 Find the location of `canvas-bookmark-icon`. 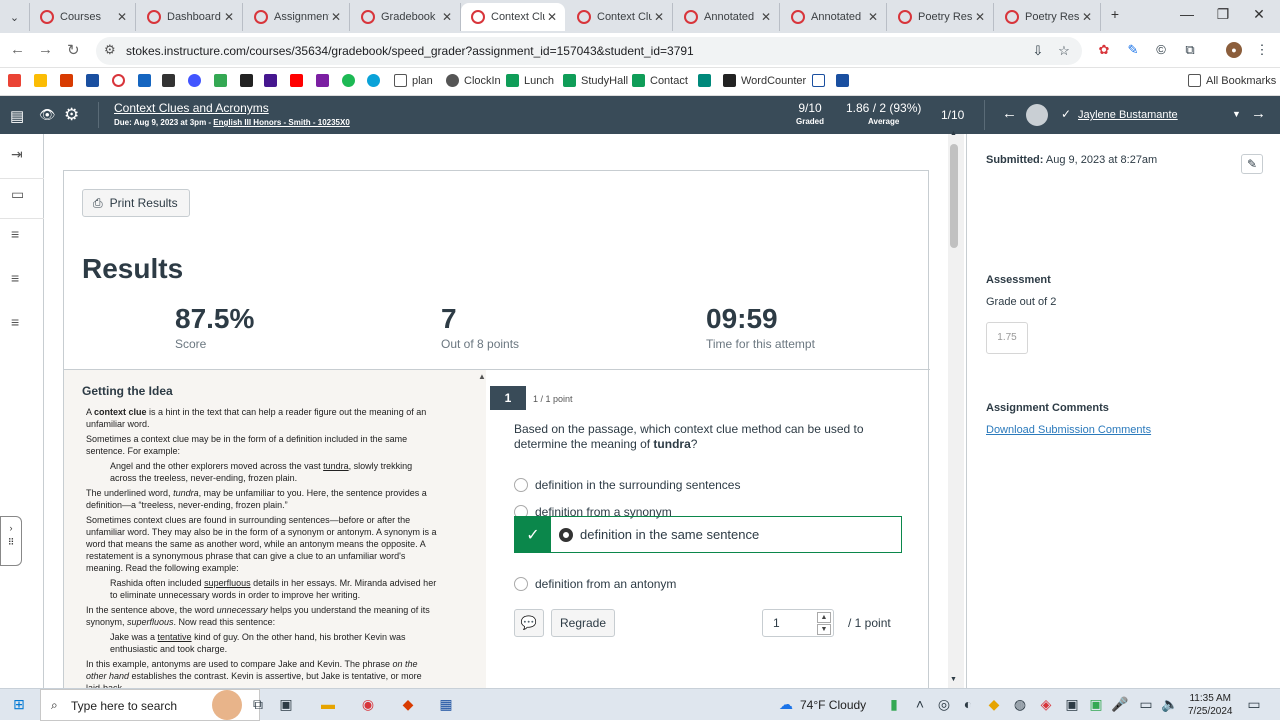

canvas-bookmark-icon is located at coordinates (121, 80).